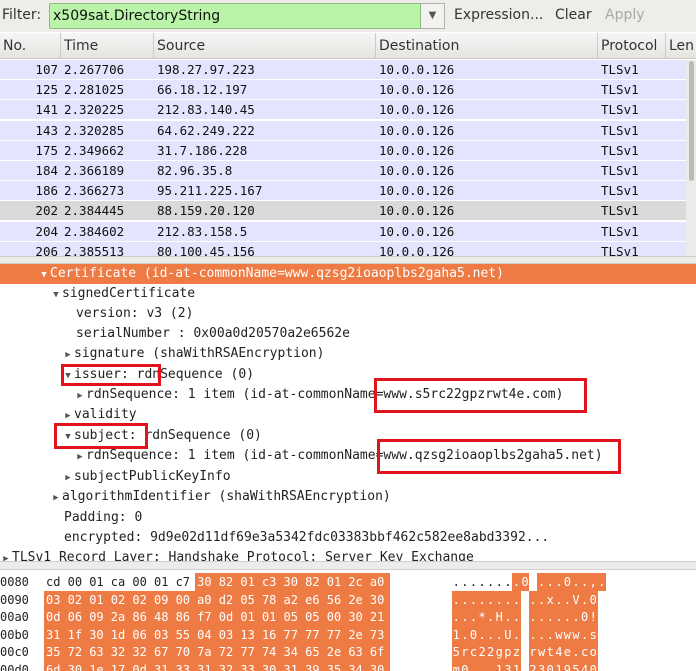 The image size is (696, 671). What do you see at coordinates (119, 634) in the screenshot?
I see `hex-byte: 1d` at bounding box center [119, 634].